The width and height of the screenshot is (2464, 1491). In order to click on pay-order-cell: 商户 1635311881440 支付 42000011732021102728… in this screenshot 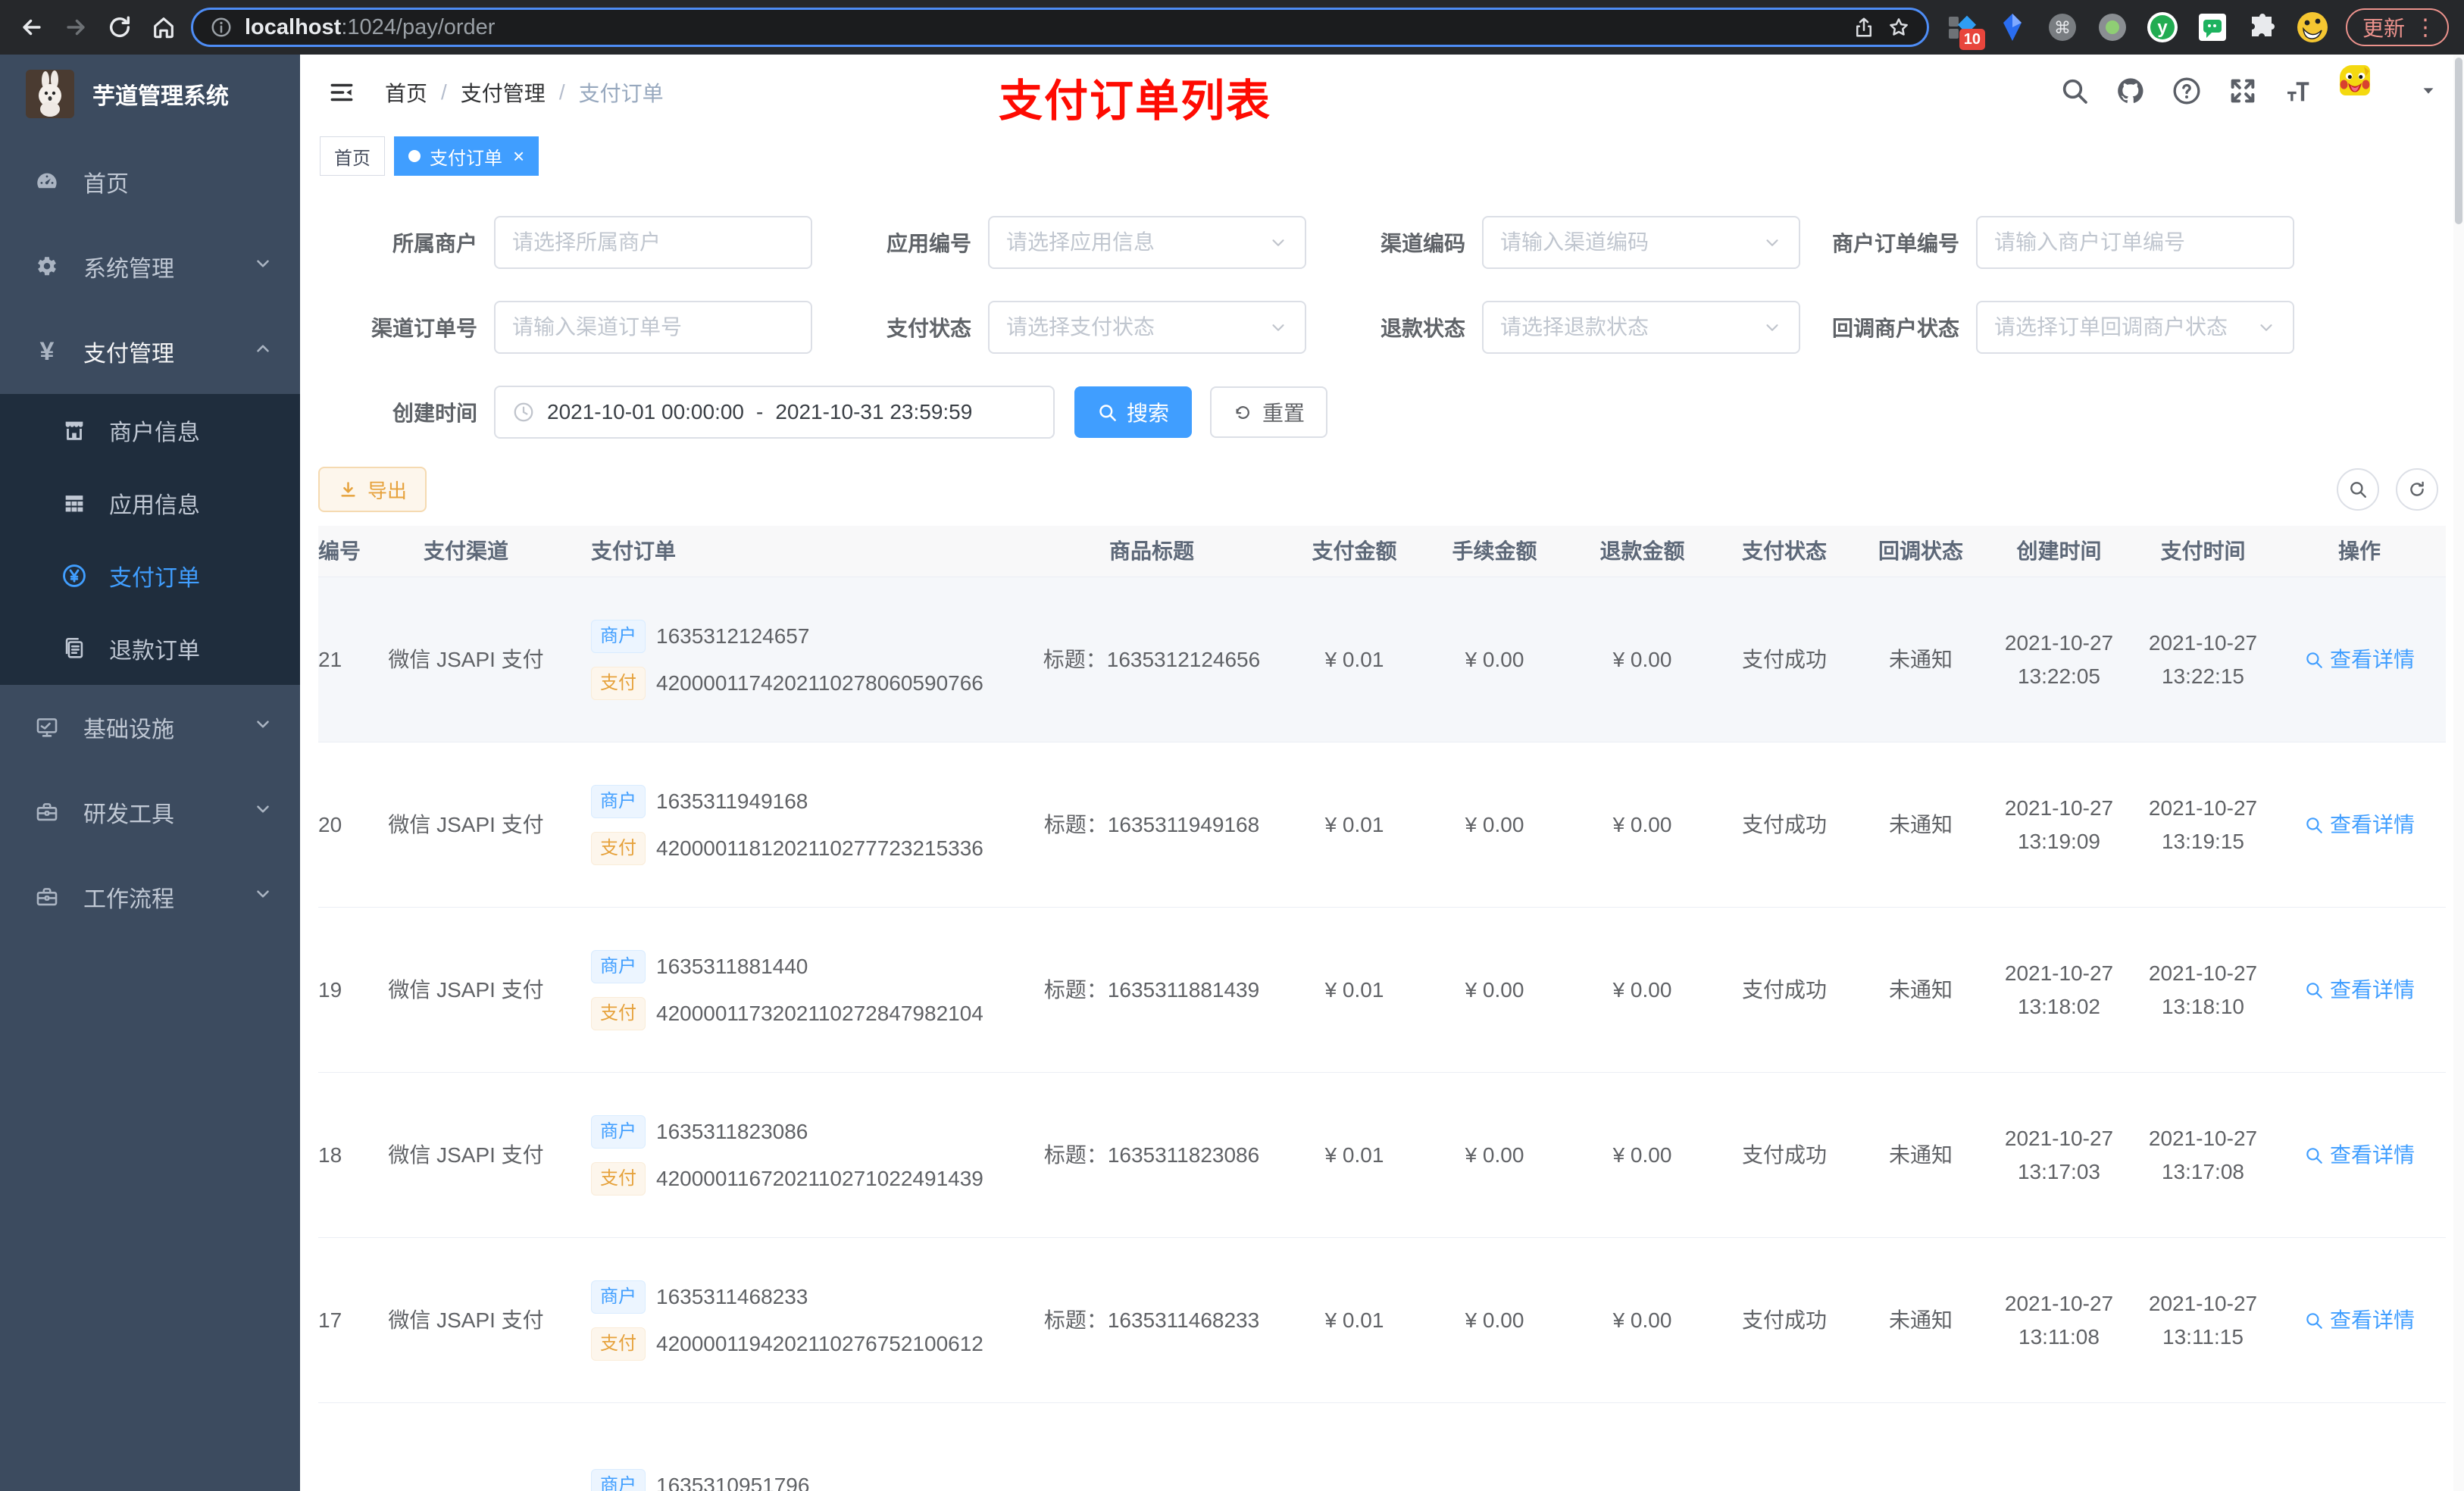, I will do `click(788, 989)`.